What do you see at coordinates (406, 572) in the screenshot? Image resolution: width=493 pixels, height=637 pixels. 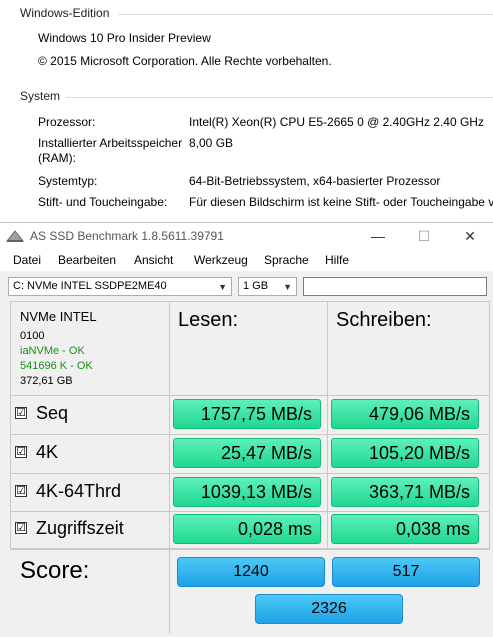 I see `score-write: 517` at bounding box center [406, 572].